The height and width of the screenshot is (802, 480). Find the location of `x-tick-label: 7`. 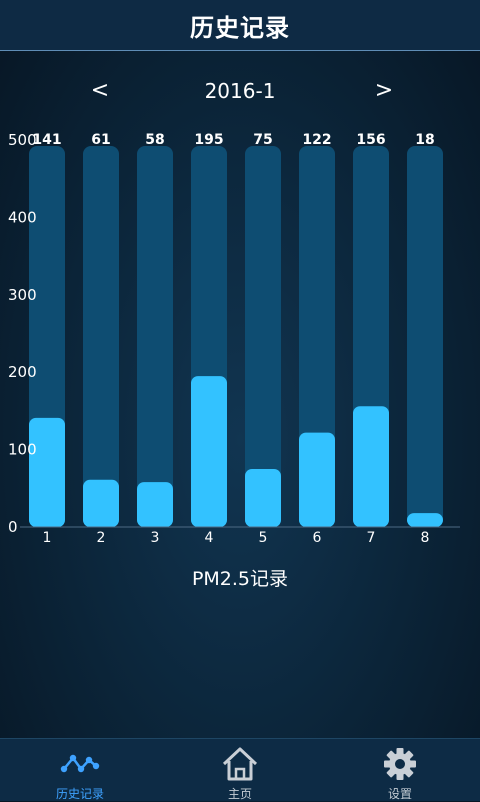

x-tick-label: 7 is located at coordinates (371, 538).